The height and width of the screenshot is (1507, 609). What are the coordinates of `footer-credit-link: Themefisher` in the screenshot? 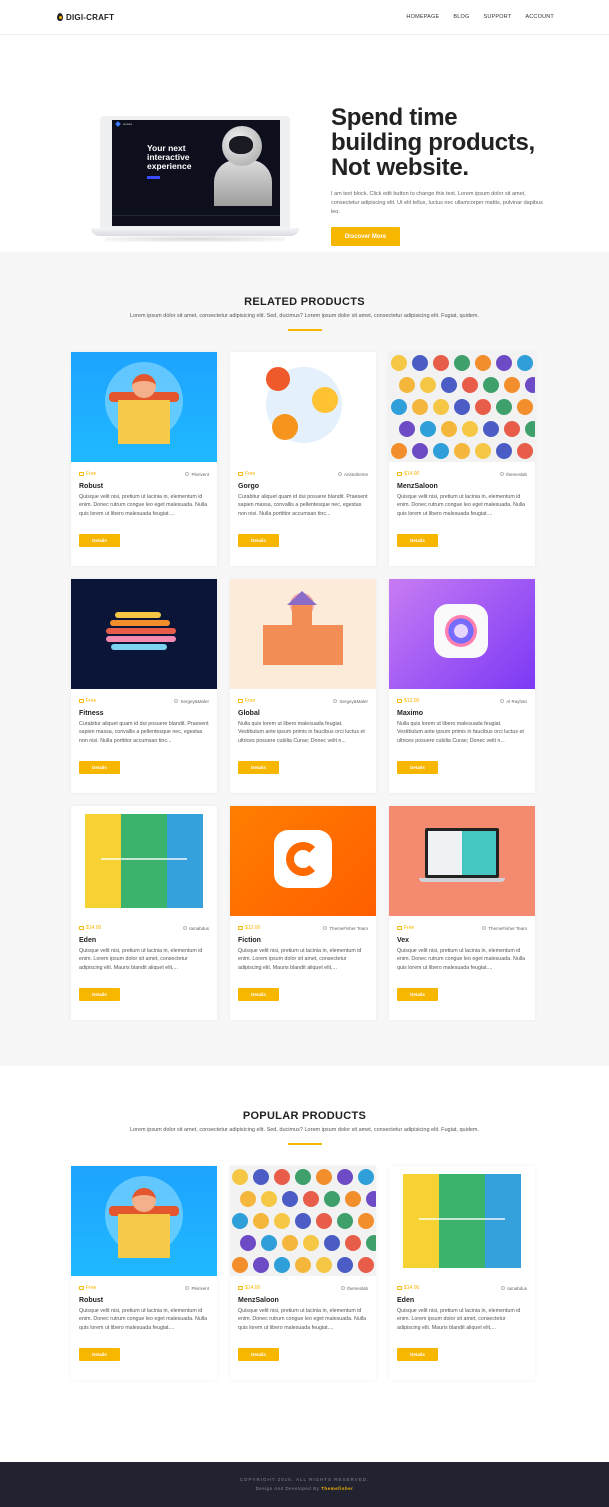 It's located at (337, 1488).